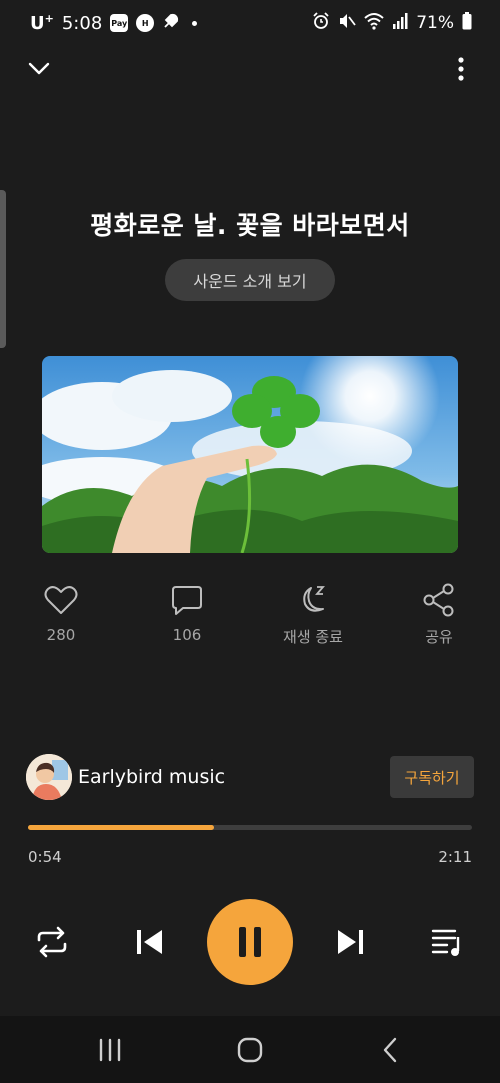 The image size is (500, 1083). I want to click on share-label: 공유, so click(439, 637).